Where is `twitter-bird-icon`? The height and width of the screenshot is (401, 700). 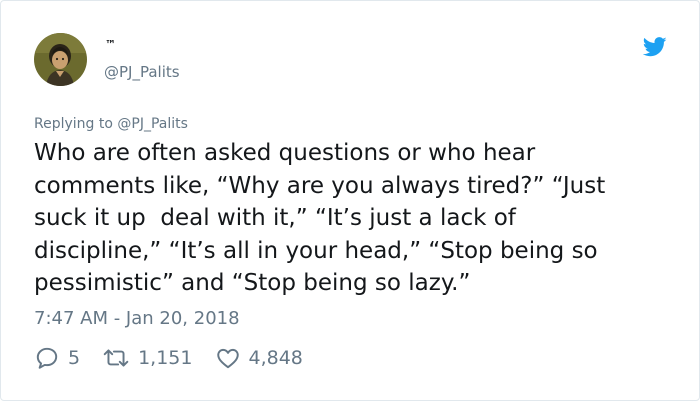 twitter-bird-icon is located at coordinates (654, 47).